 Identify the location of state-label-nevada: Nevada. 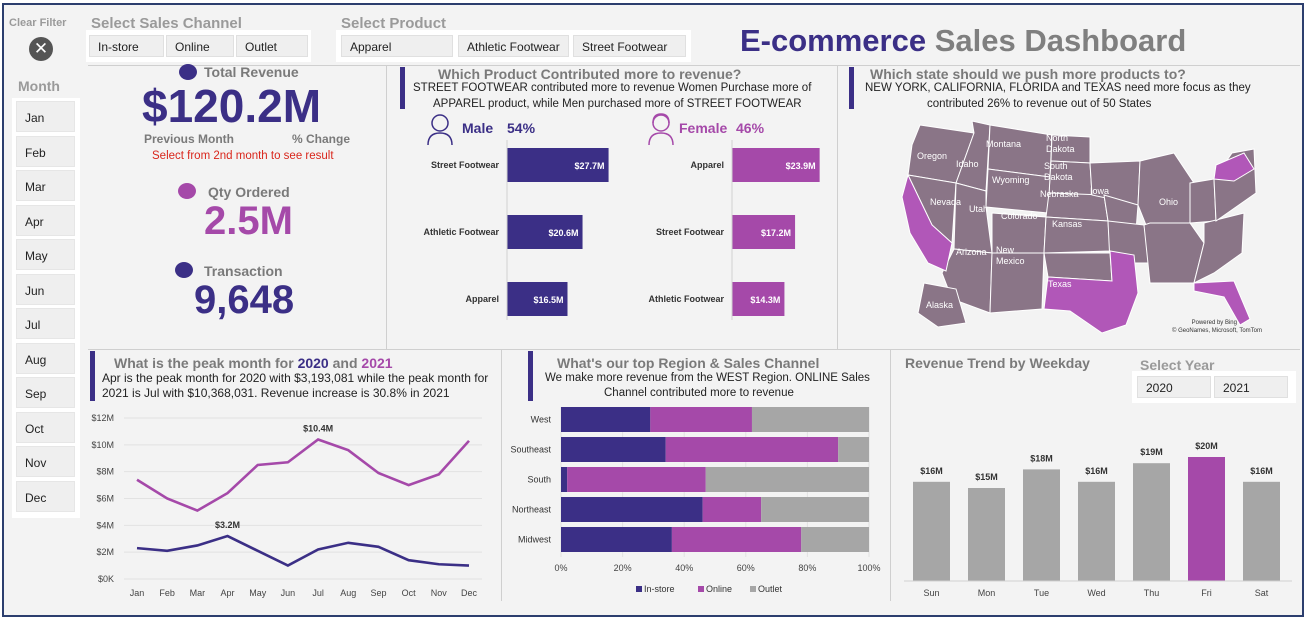
(945, 202).